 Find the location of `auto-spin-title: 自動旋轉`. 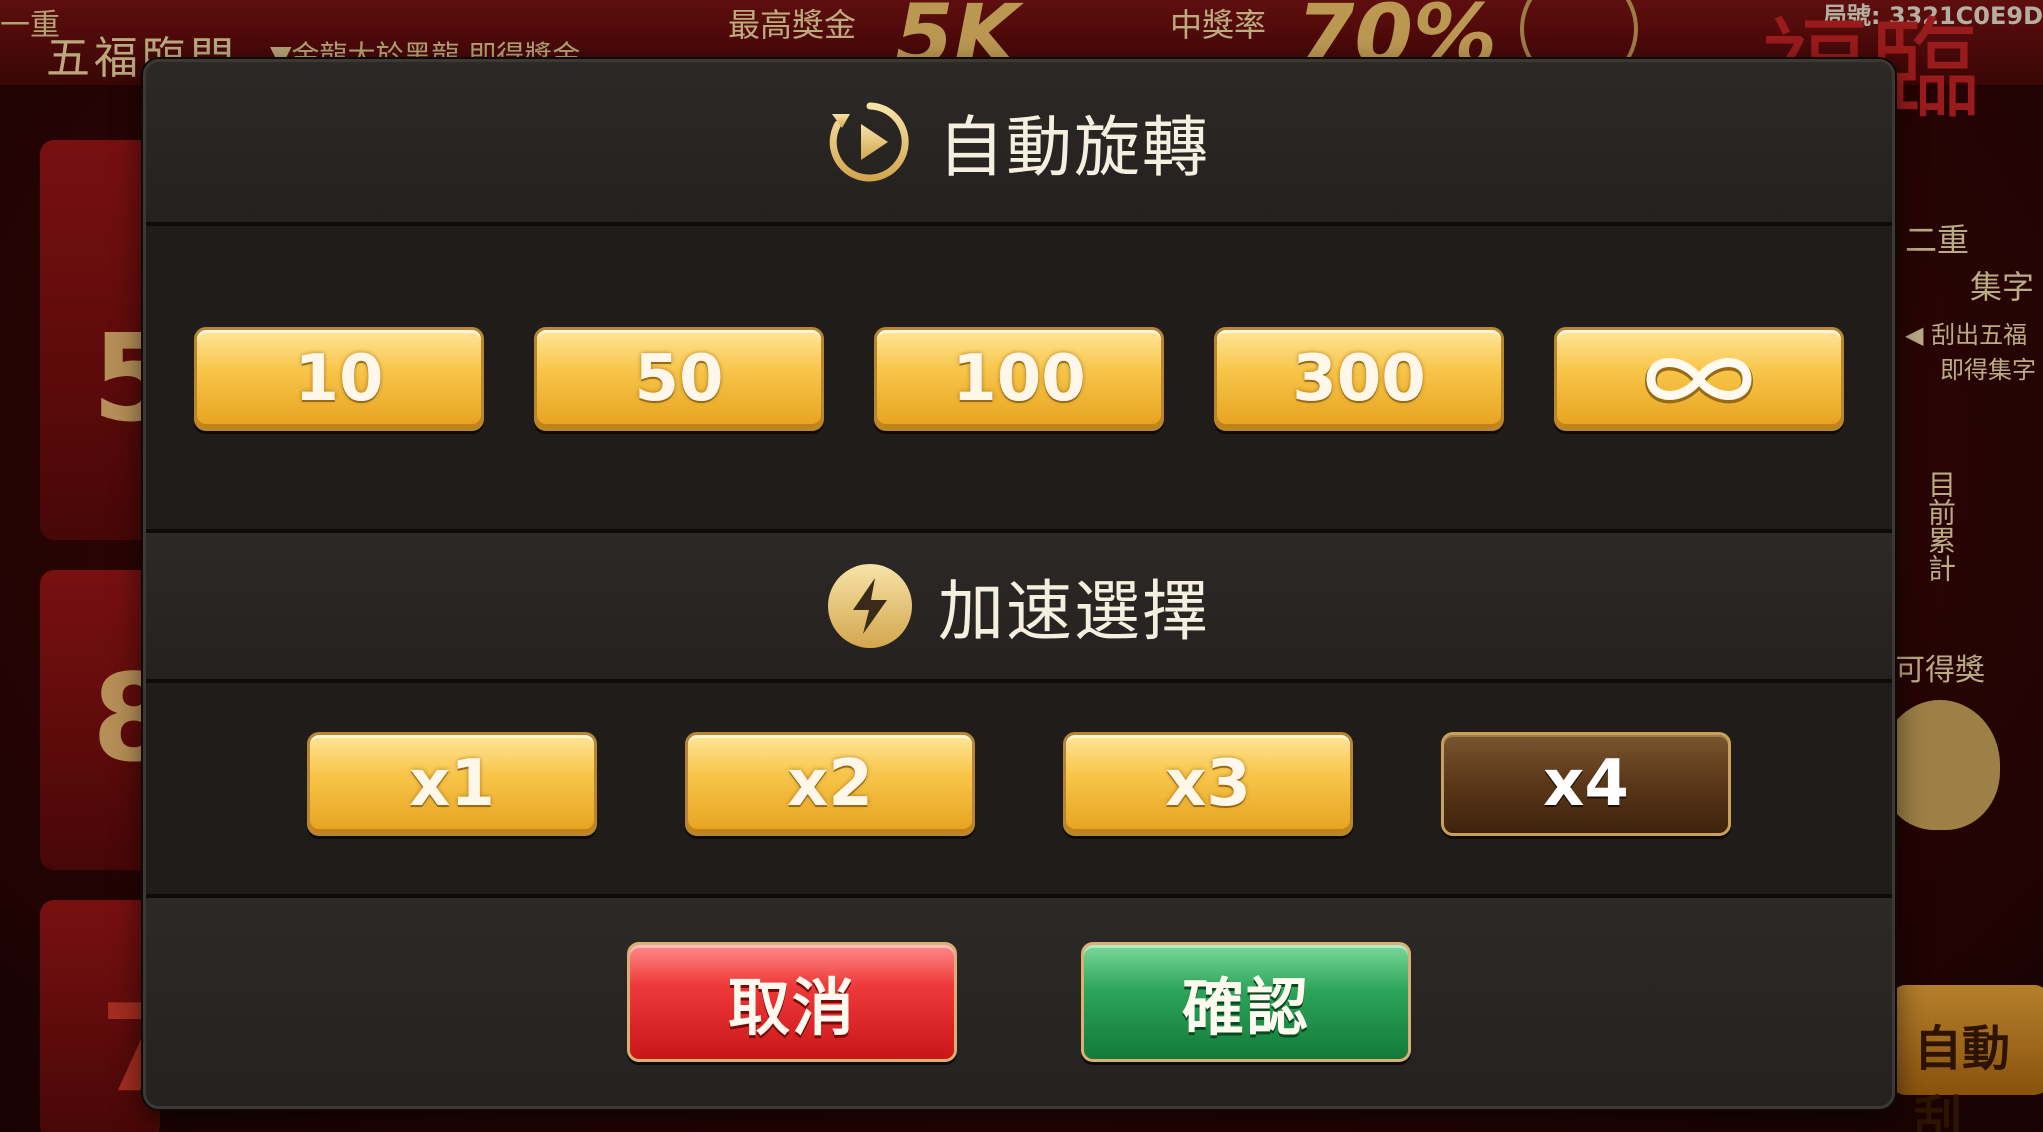

auto-spin-title: 自動旋轉 is located at coordinates (1074, 147).